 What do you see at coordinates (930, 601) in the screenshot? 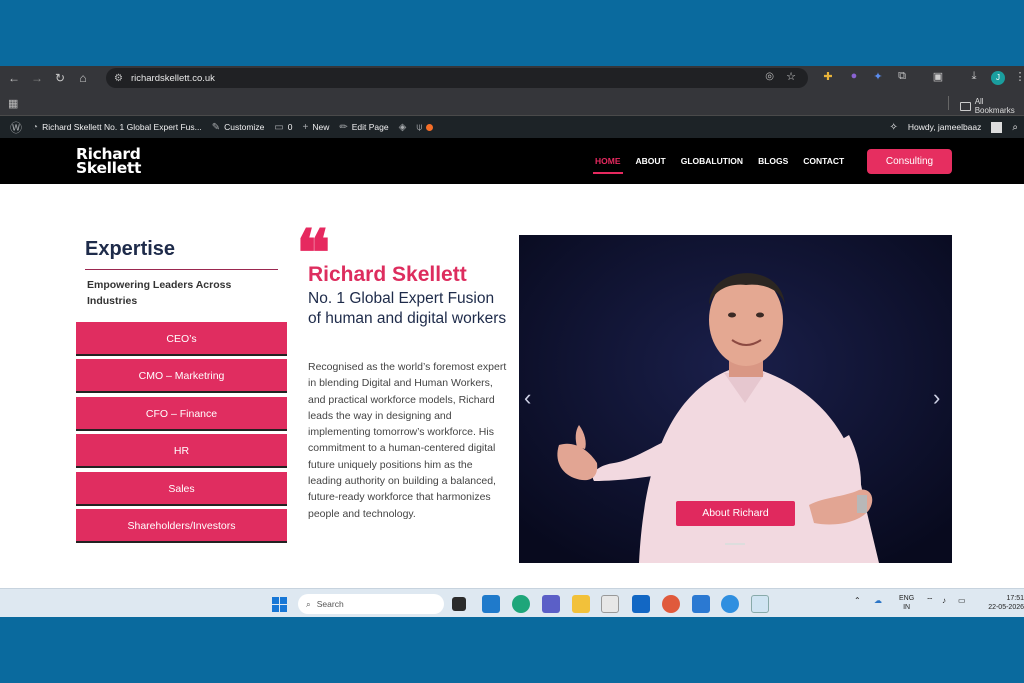
I see `wifi-icon: ⌔` at bounding box center [930, 601].